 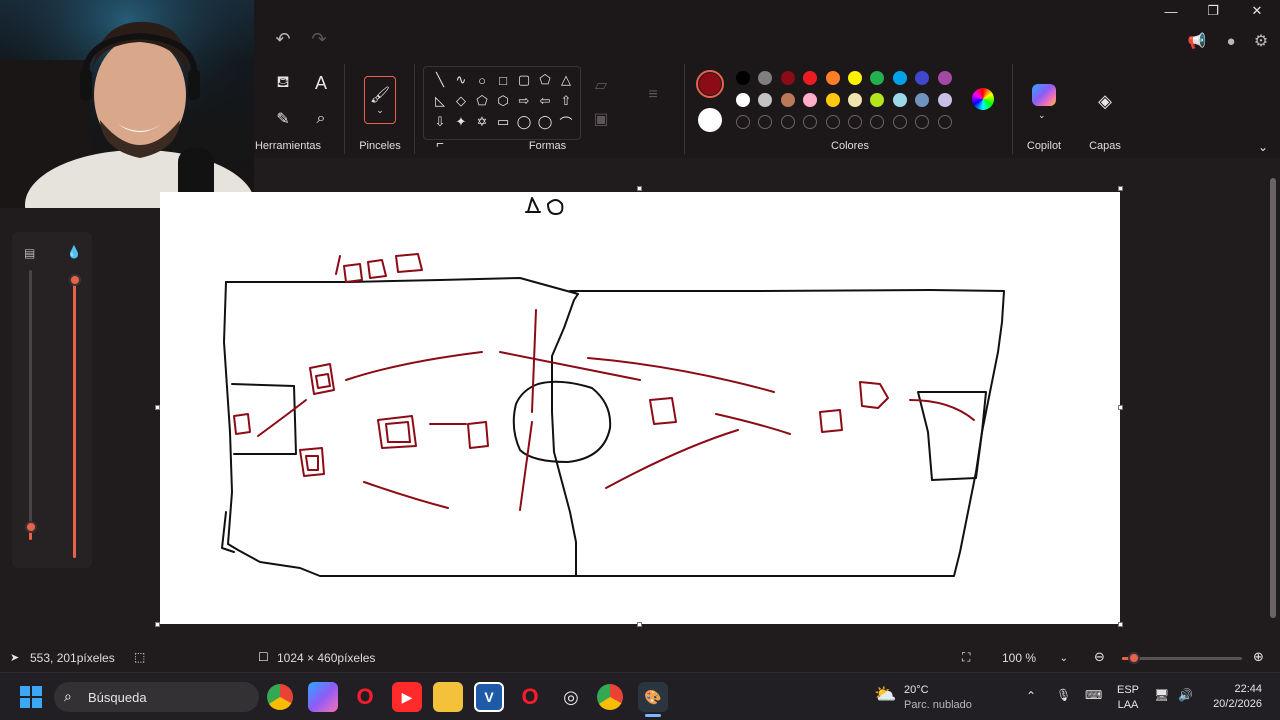 What do you see at coordinates (461, 101) in the screenshot?
I see `shape-option: ◇` at bounding box center [461, 101].